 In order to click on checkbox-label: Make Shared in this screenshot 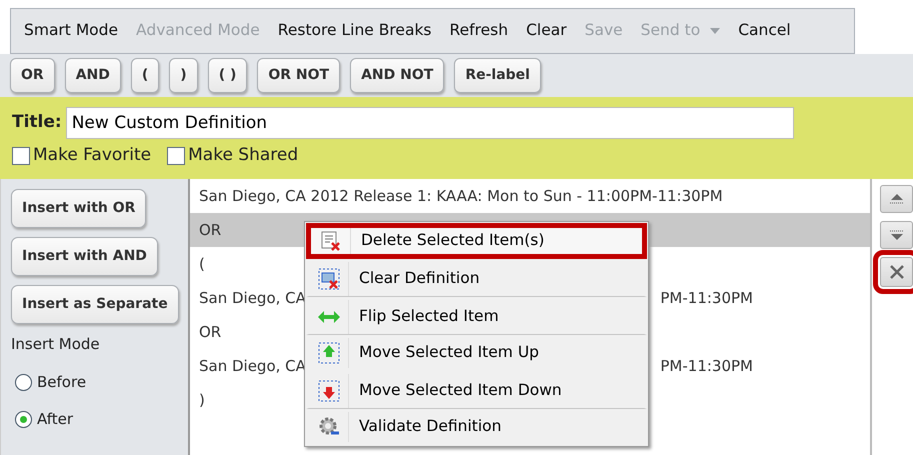, I will do `click(243, 155)`.